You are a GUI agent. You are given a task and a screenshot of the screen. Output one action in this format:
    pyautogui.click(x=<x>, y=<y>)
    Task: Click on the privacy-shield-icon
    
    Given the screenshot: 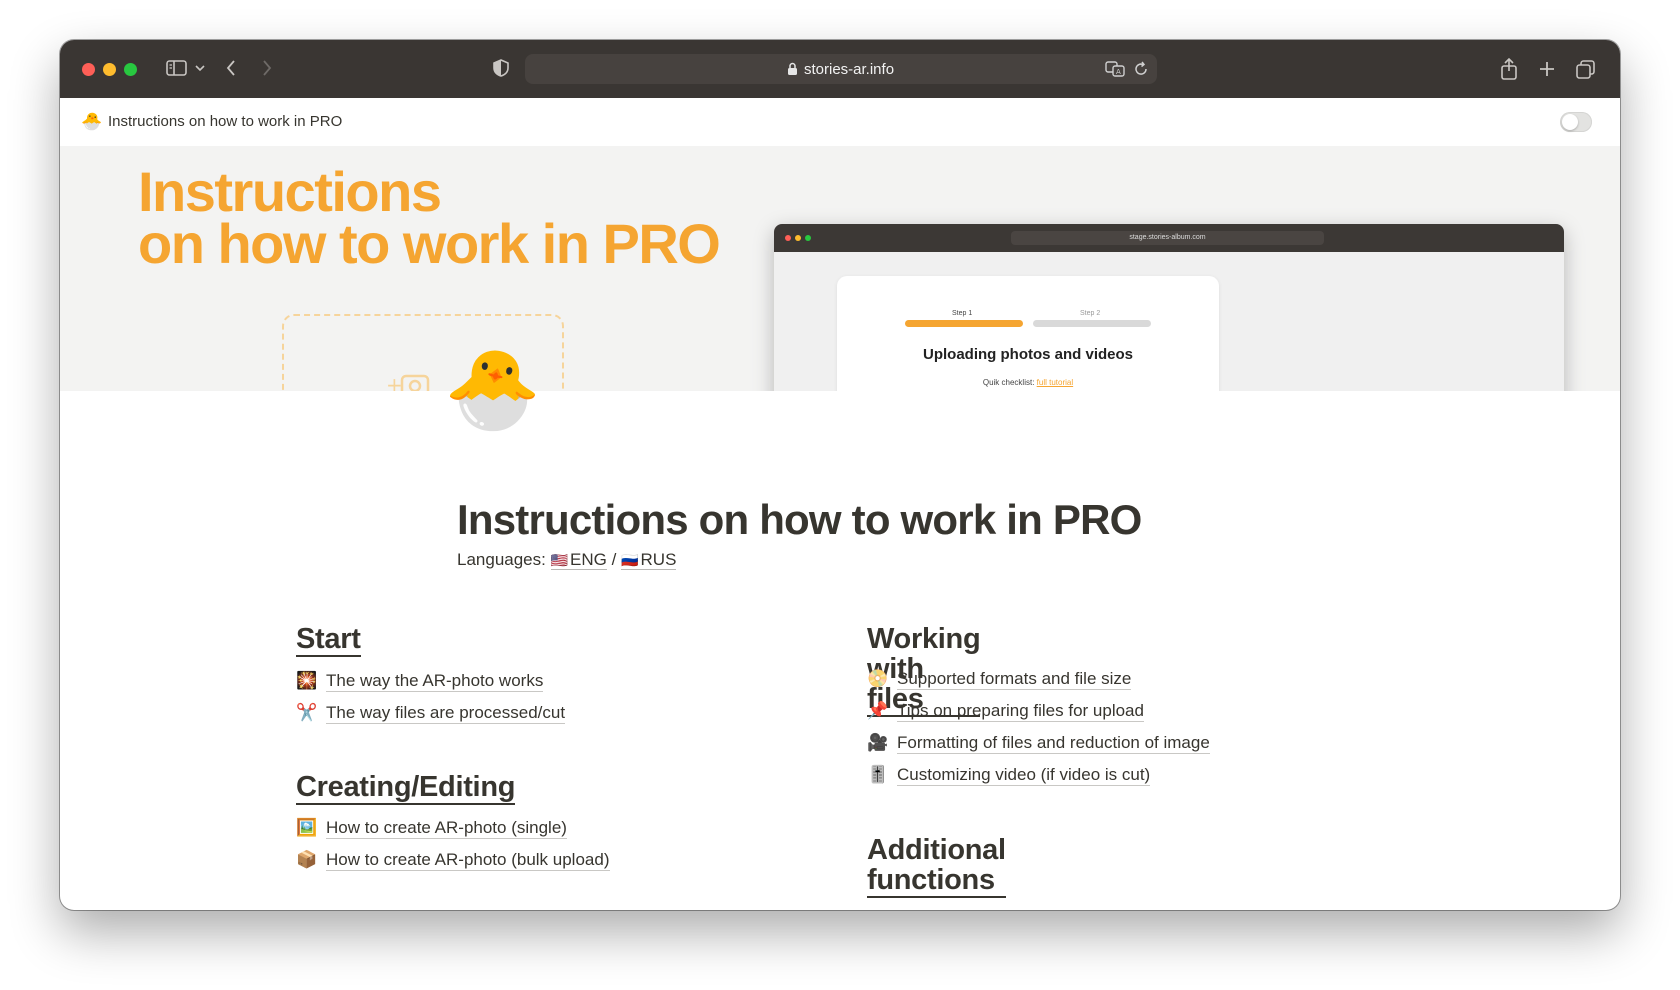 What is the action you would take?
    pyautogui.click(x=501, y=69)
    